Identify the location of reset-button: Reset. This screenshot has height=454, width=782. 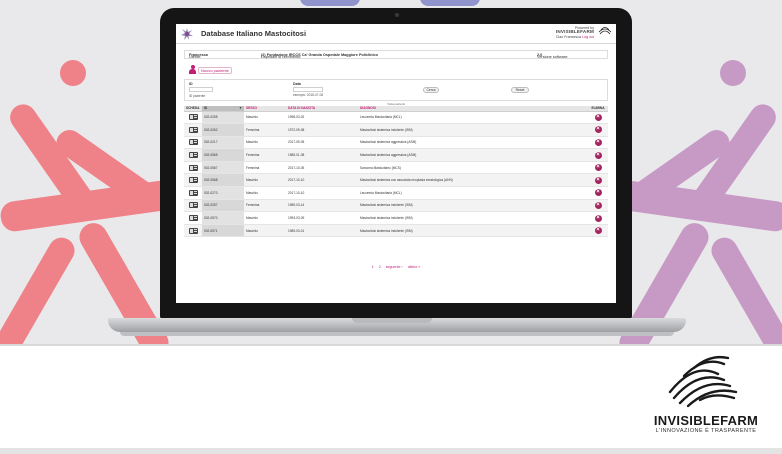
(520, 90).